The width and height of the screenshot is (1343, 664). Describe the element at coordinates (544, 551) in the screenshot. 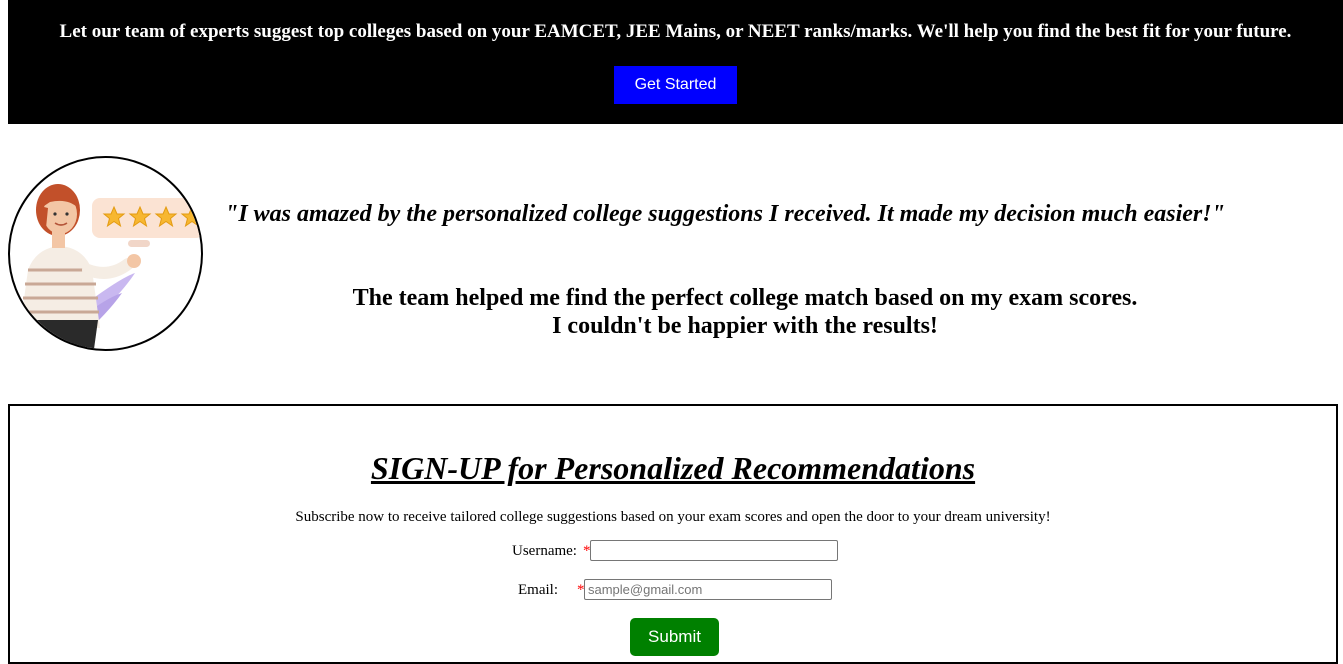

I see `username-label: Username:` at that location.